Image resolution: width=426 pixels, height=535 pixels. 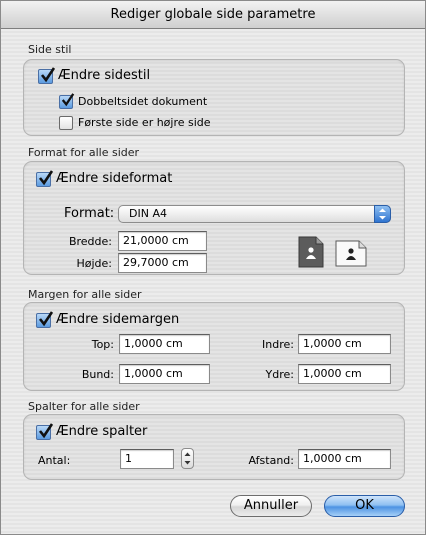 What do you see at coordinates (54, 460) in the screenshot?
I see `column-count-label: Antal:` at bounding box center [54, 460].